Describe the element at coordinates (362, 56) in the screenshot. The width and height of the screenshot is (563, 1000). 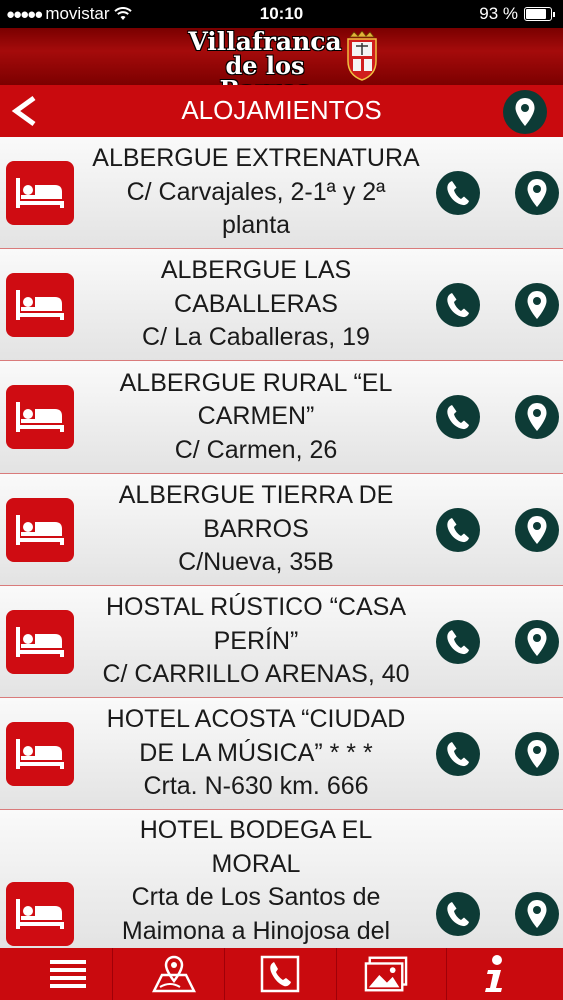
I see `coat-of-arms-icon` at that location.